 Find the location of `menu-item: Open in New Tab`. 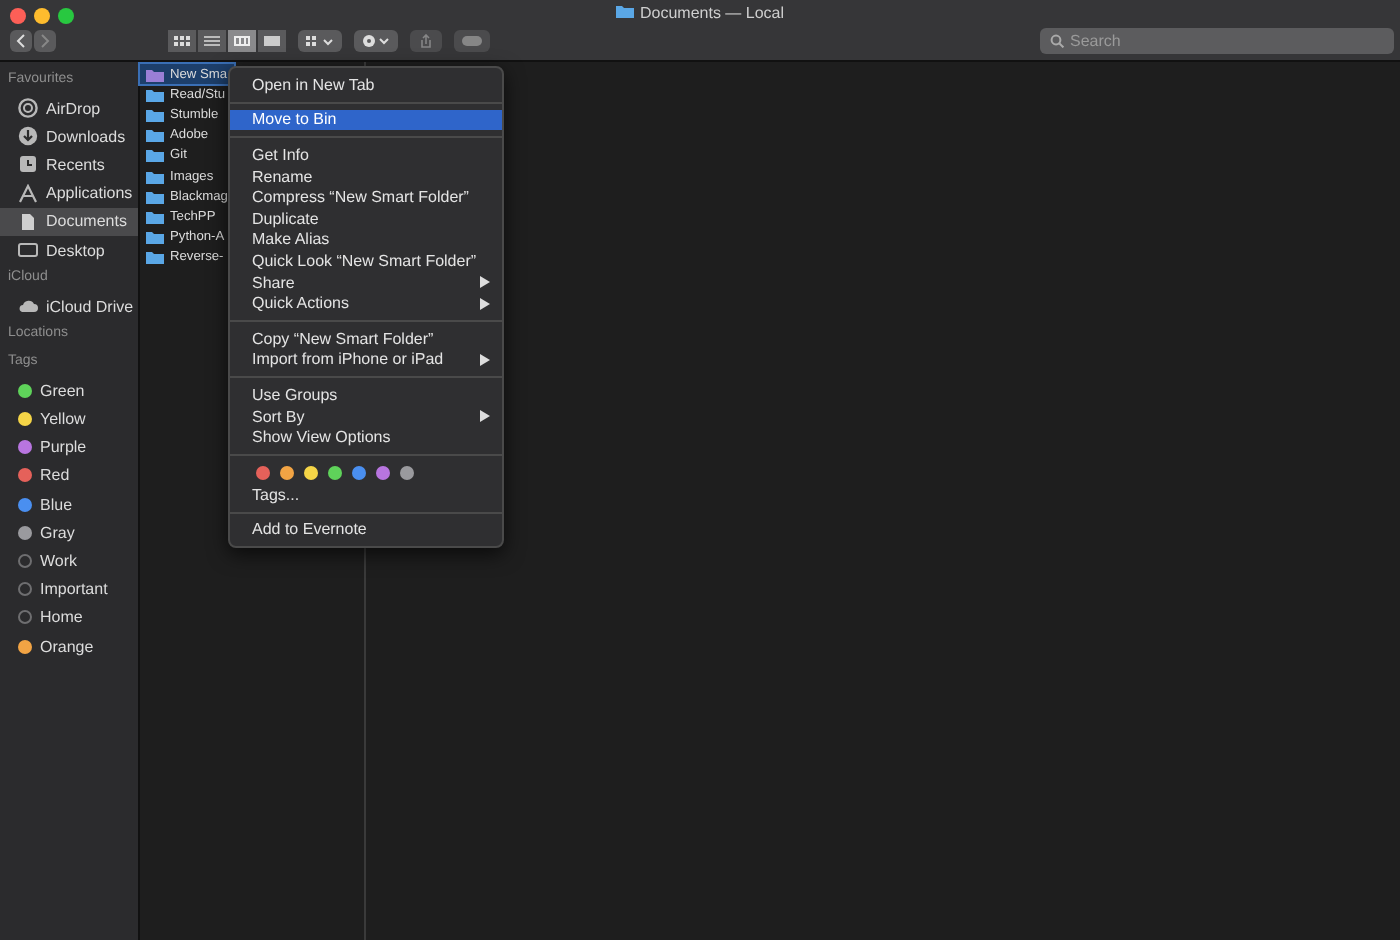

menu-item: Open in New Tab is located at coordinates (366, 85).